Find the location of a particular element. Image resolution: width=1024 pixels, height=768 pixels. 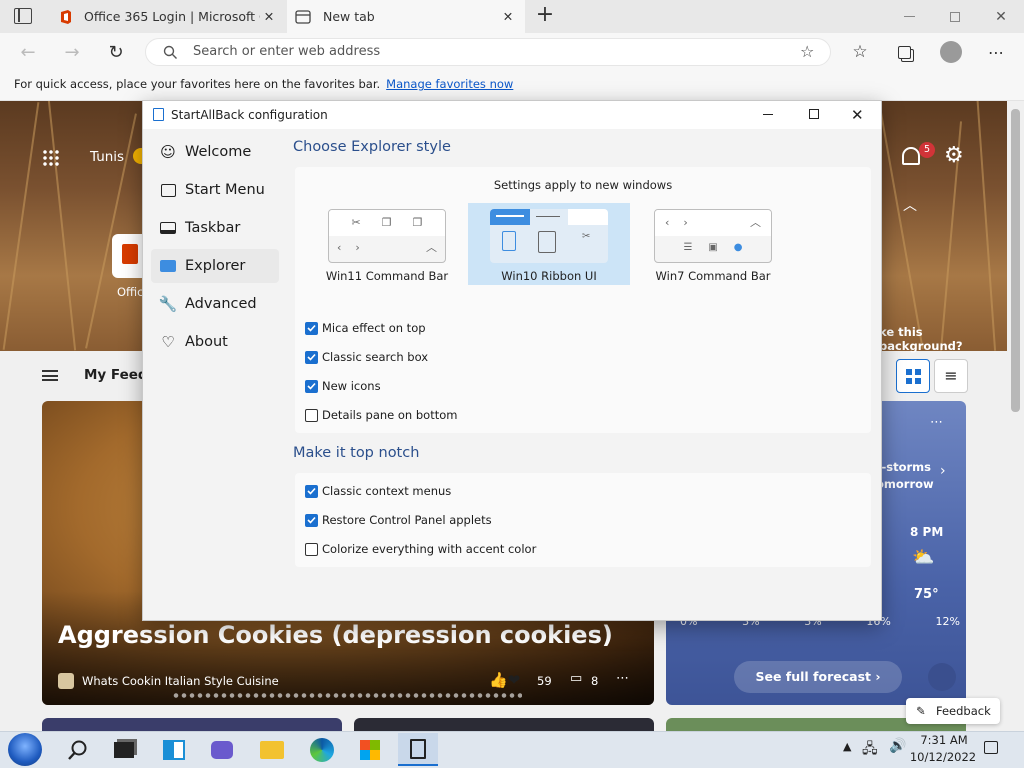

favorites-icon: ☆ is located at coordinates (860, 52).